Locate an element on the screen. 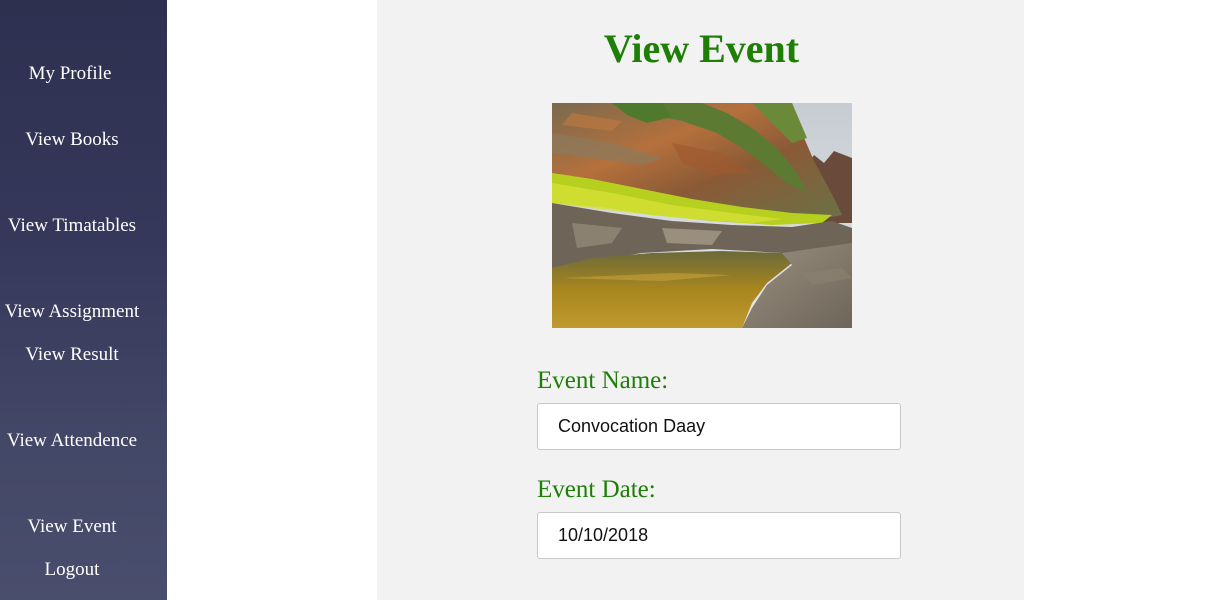 This screenshot has width=1209, height=600. page-title-text: View Event is located at coordinates (701, 48).